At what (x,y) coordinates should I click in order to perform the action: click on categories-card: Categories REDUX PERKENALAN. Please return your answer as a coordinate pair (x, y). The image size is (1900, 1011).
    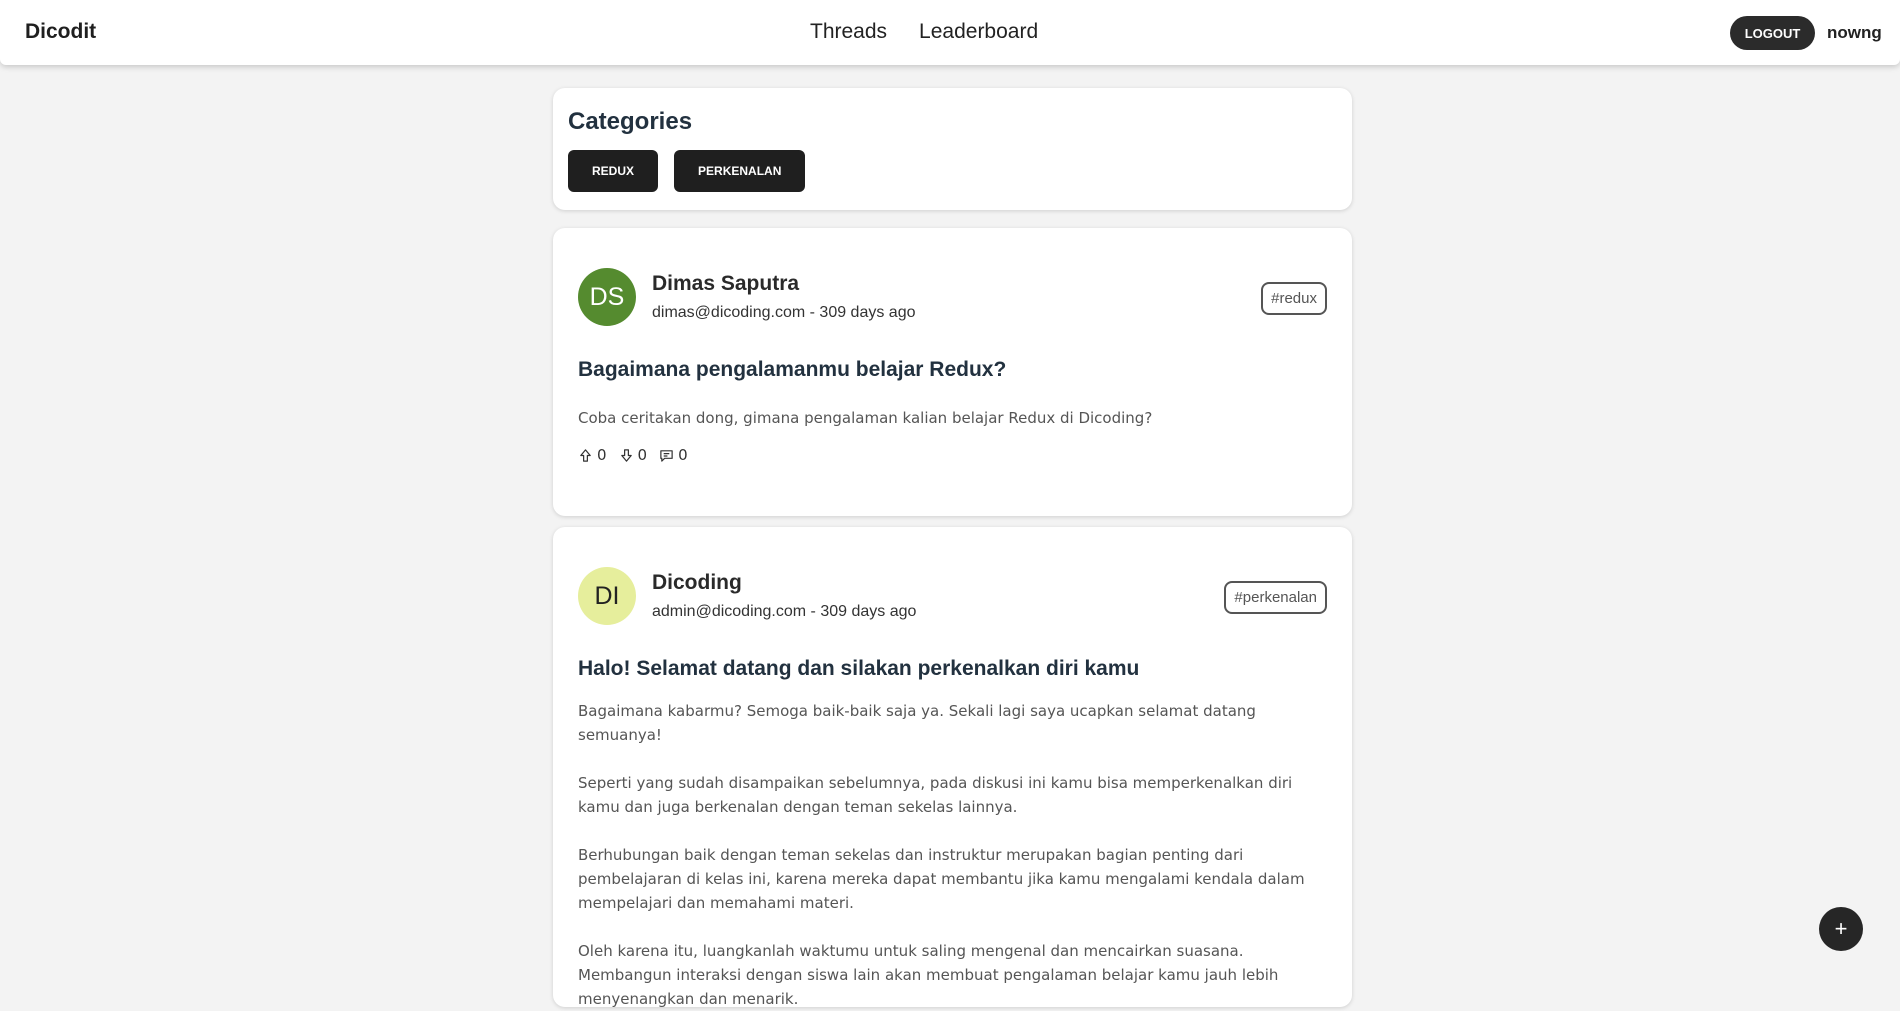
    Looking at the image, I should click on (952, 149).